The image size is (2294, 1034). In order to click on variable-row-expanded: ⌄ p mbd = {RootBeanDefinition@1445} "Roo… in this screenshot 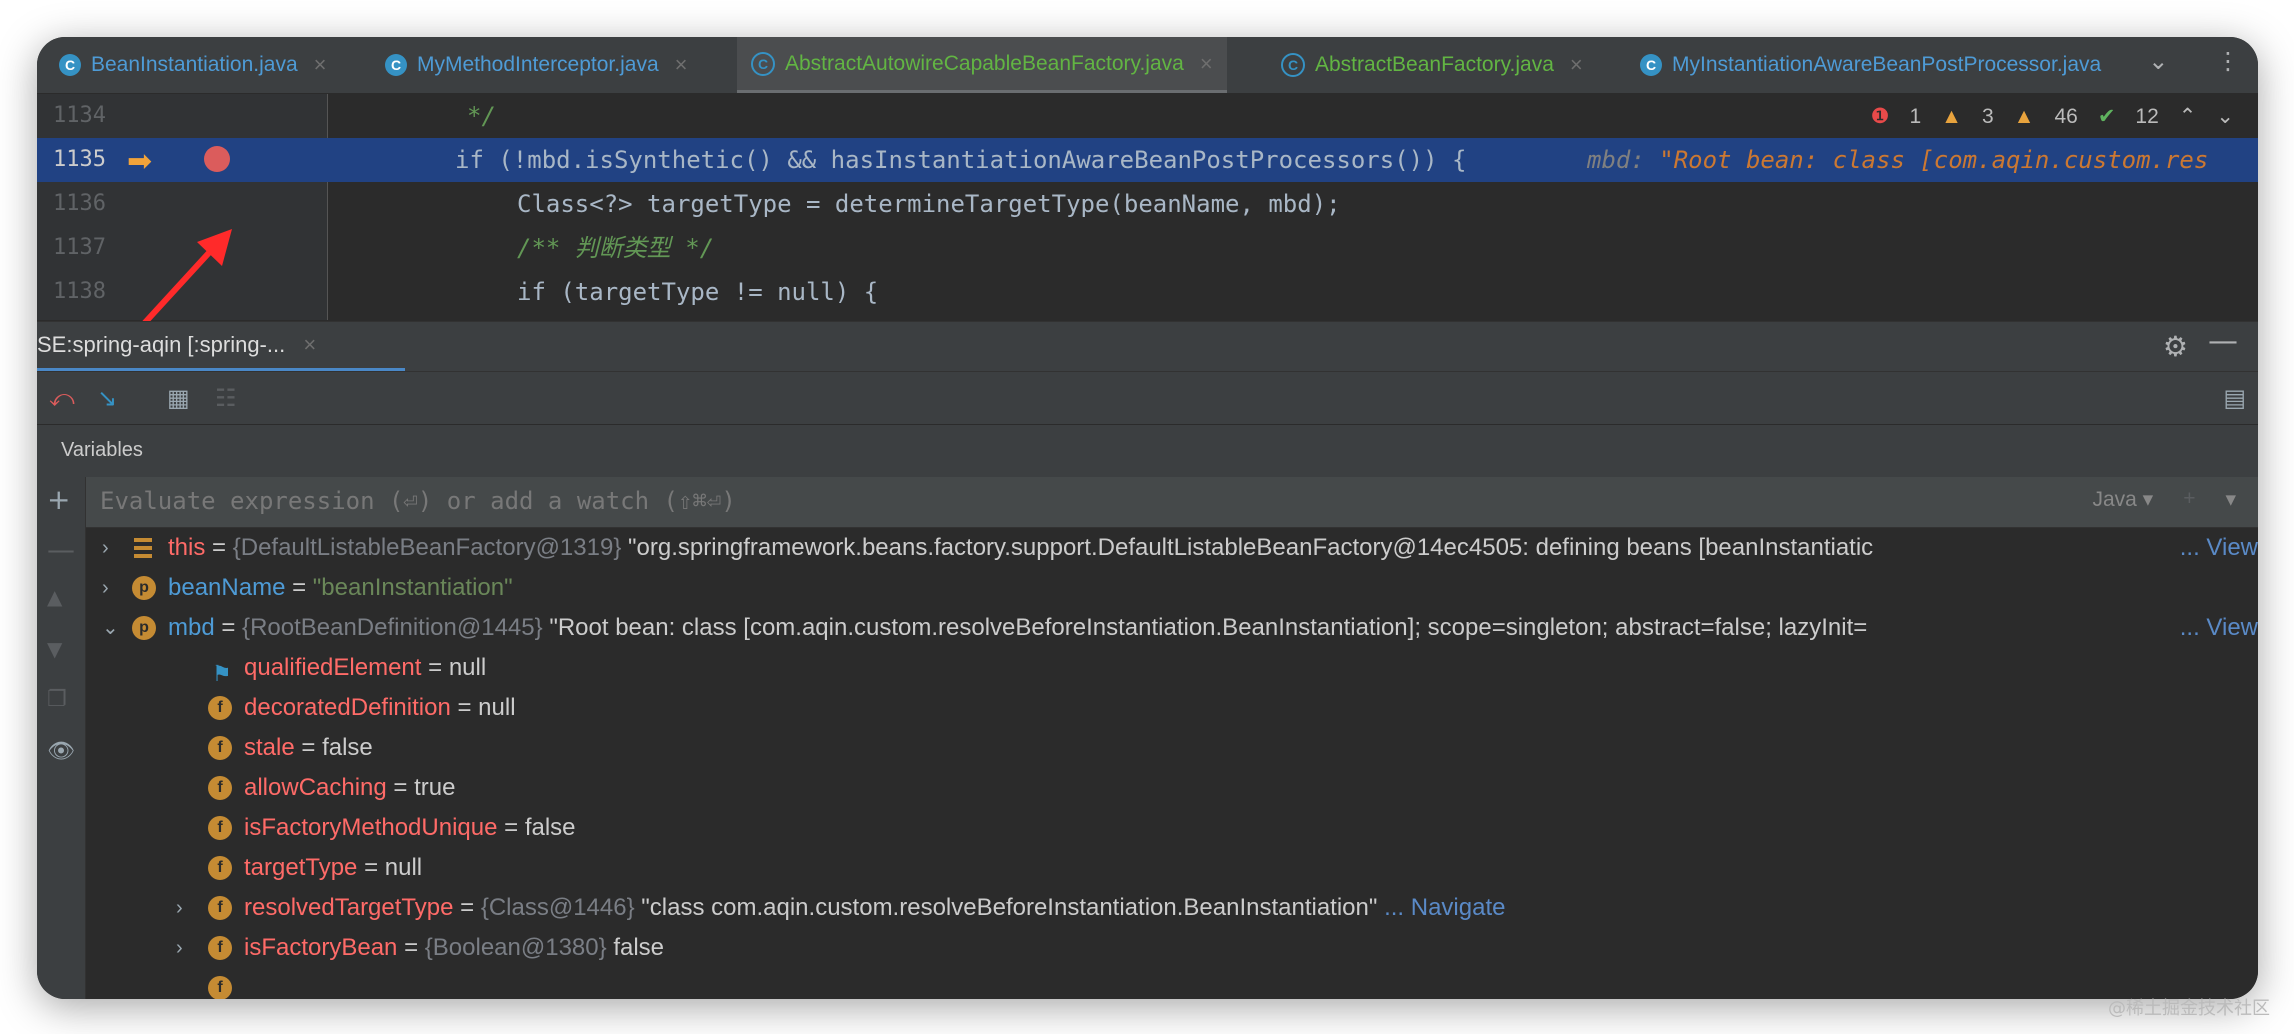, I will do `click(1172, 628)`.